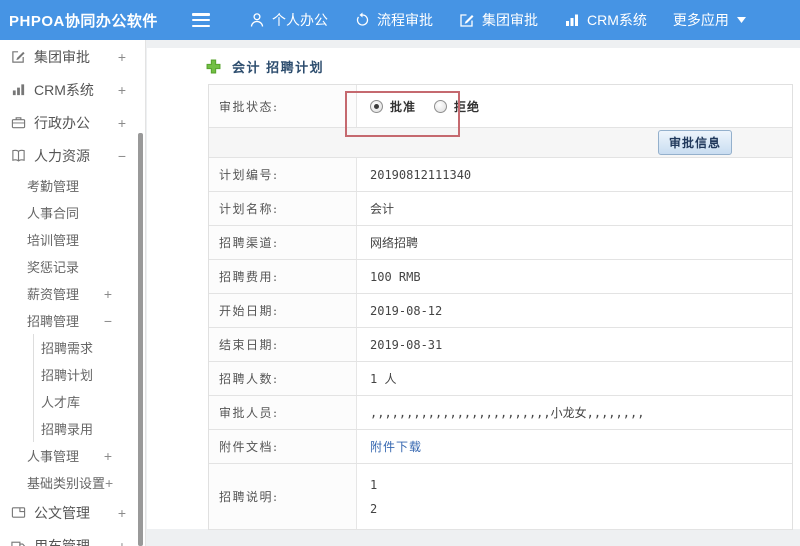 Image resolution: width=800 pixels, height=546 pixels. I want to click on field-label: 招聘费用:, so click(283, 276).